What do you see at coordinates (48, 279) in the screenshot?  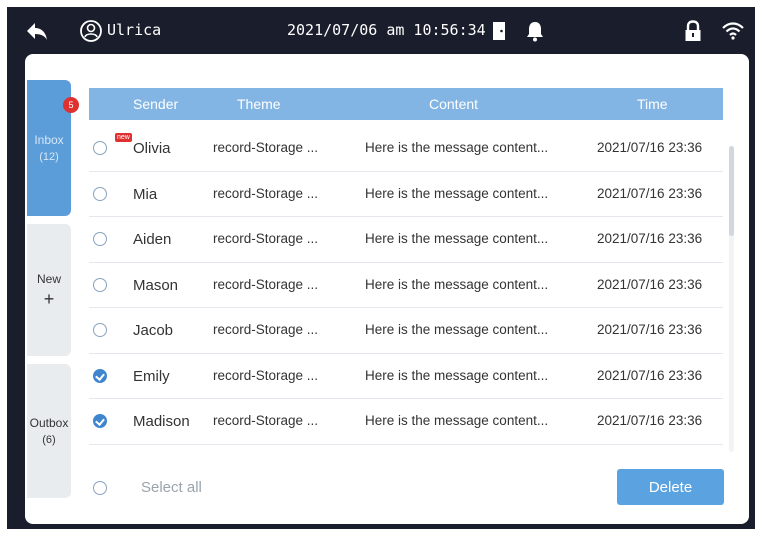 I see `tab-new-label: New` at bounding box center [48, 279].